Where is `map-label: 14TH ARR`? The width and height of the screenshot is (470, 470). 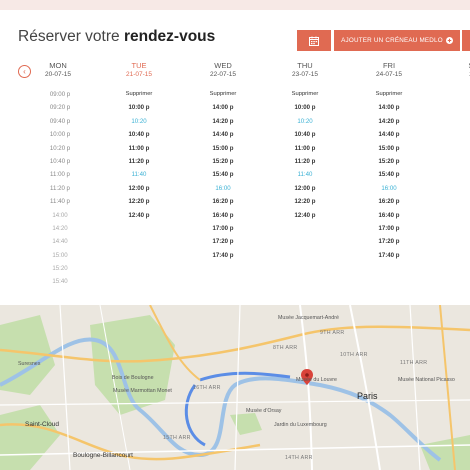
map-label: 14TH ARR is located at coordinates (299, 458).